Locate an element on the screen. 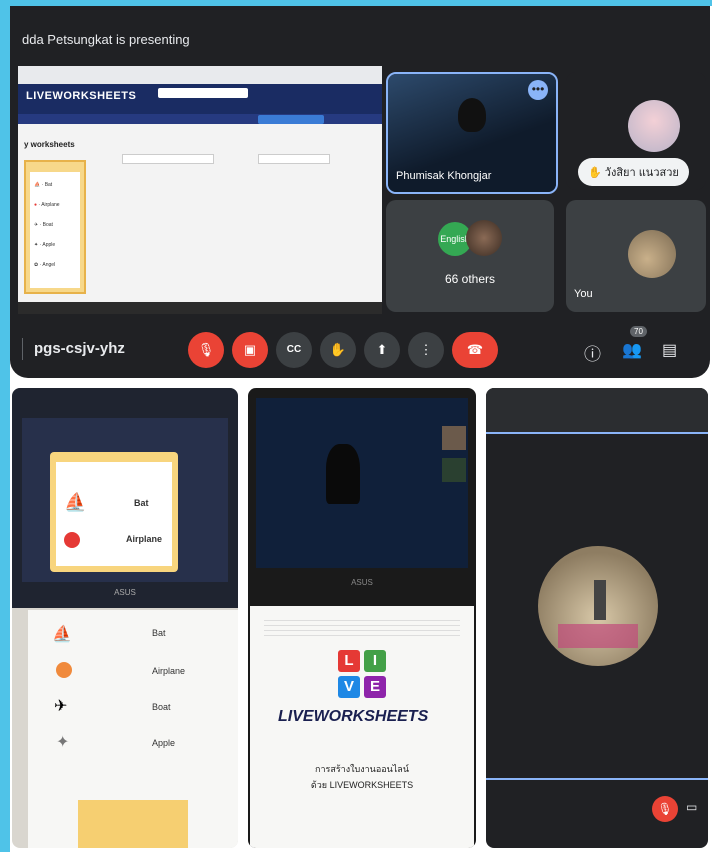 The width and height of the screenshot is (712, 852). page-title: y worksheets is located at coordinates (49, 144).